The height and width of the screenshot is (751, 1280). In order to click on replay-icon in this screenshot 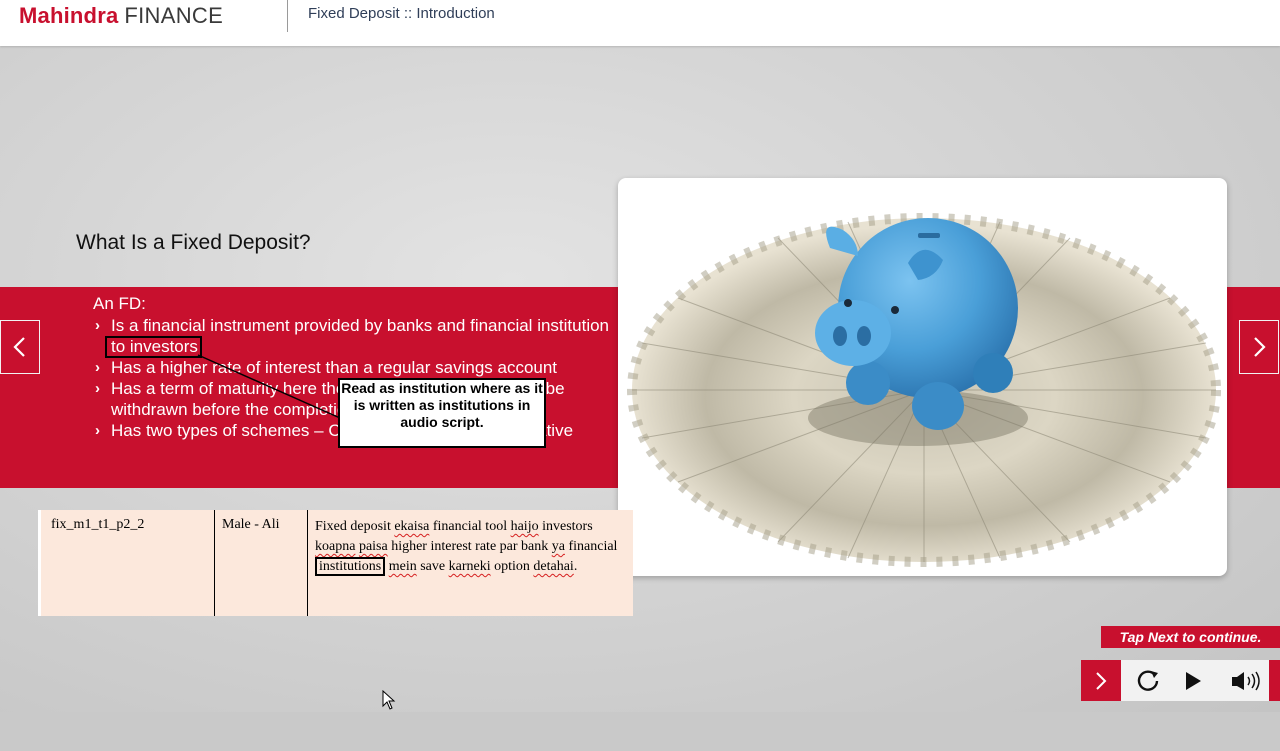, I will do `click(1148, 680)`.